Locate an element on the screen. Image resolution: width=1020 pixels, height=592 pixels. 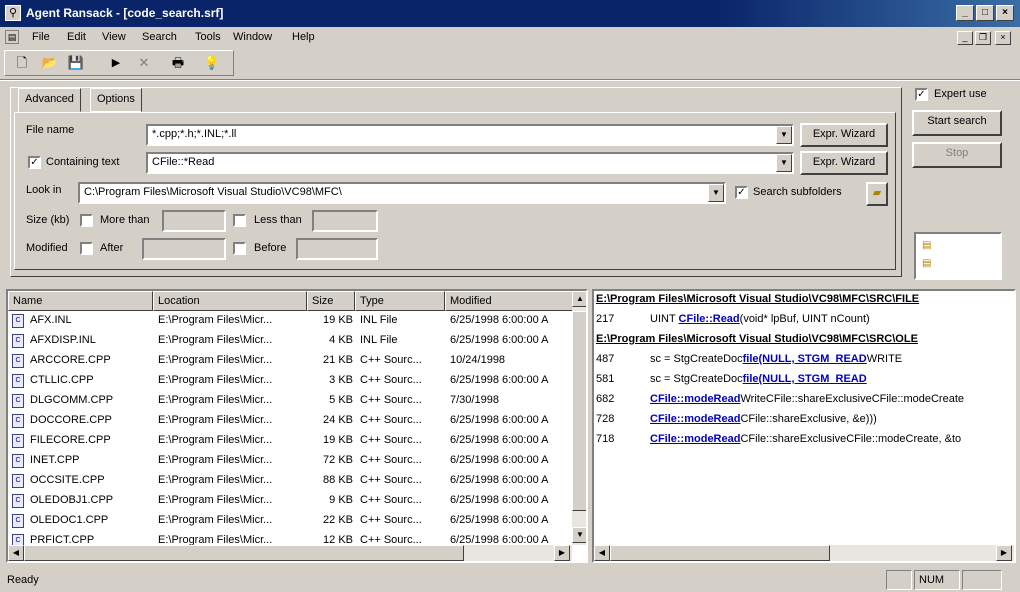
menu-edit: Edit is located at coordinates (76, 37).